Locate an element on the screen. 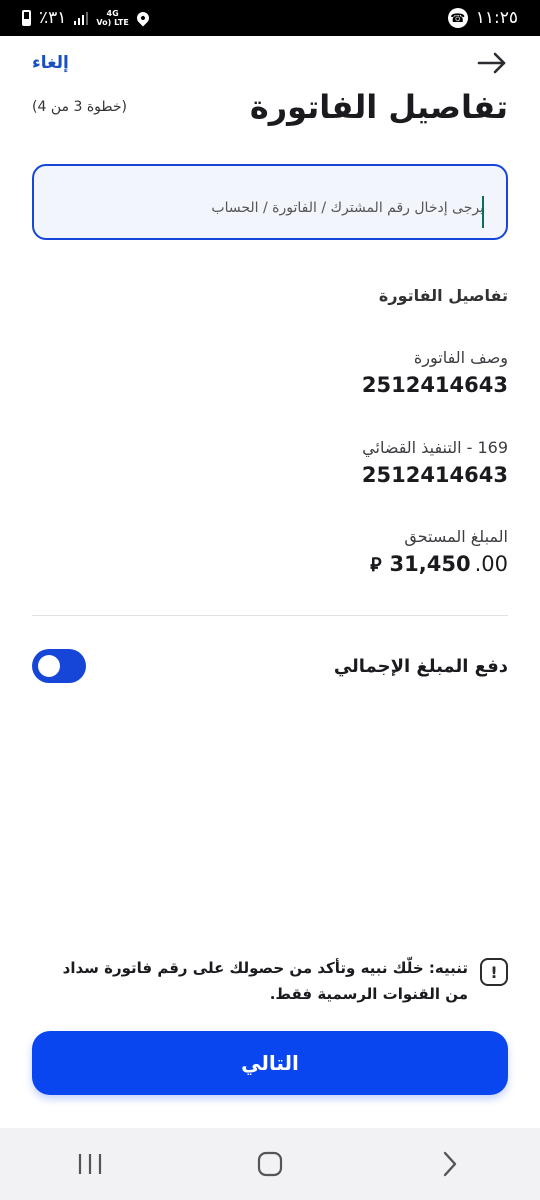 The image size is (540, 1200). pay-total-toggle is located at coordinates (59, 666).